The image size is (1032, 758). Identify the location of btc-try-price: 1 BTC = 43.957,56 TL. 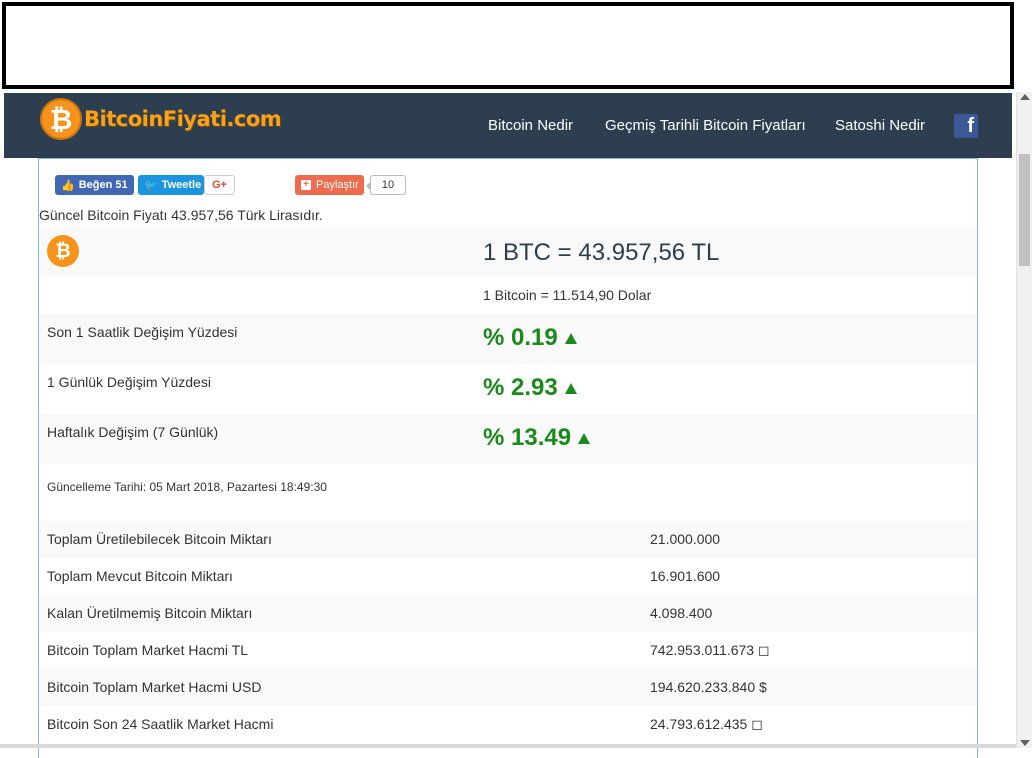
(601, 252).